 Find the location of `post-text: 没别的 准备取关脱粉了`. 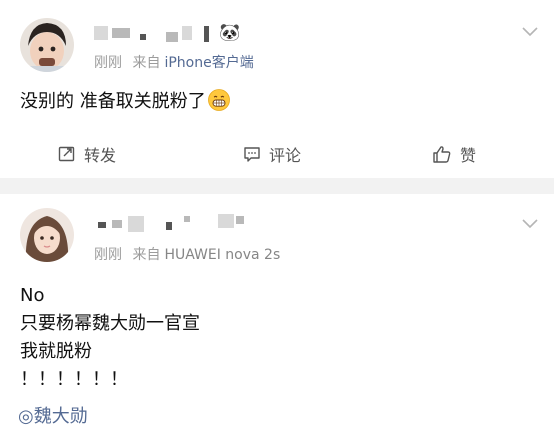

post-text: 没别的 准备取关脱粉了 is located at coordinates (113, 101).